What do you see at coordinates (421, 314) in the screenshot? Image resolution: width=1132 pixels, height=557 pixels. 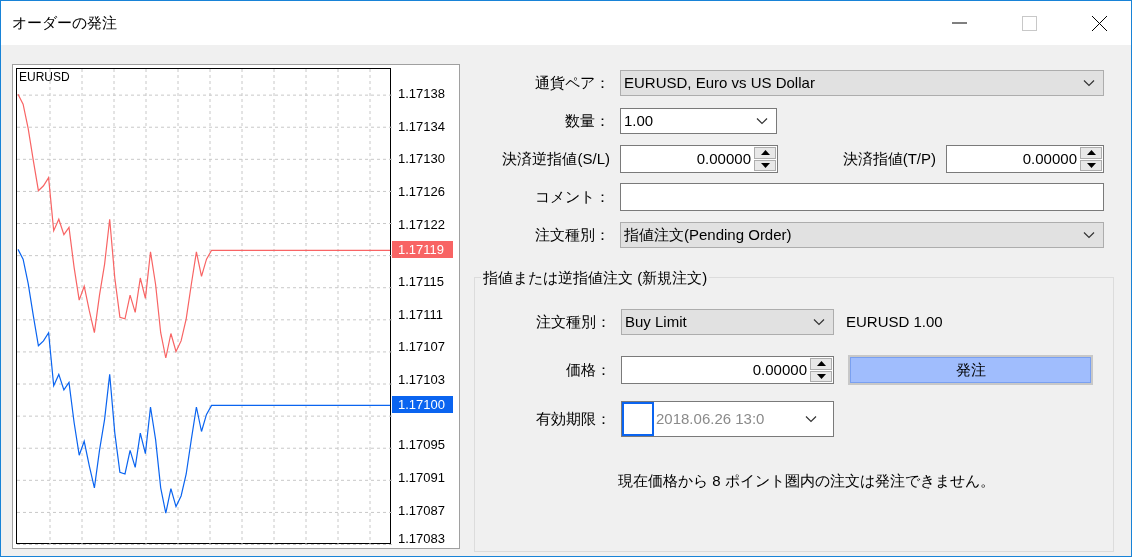 I see `axis-tick-label: 1.17111` at bounding box center [421, 314].